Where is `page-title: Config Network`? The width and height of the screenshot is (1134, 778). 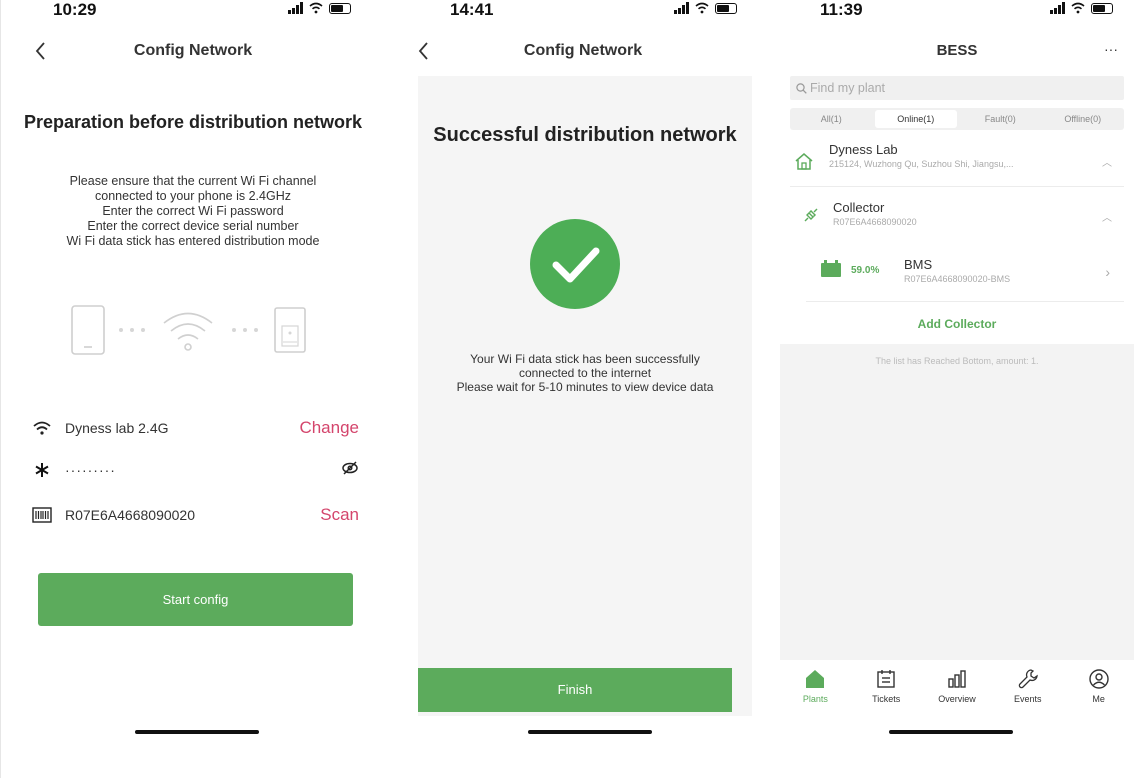 page-title: Config Network is located at coordinates (583, 50).